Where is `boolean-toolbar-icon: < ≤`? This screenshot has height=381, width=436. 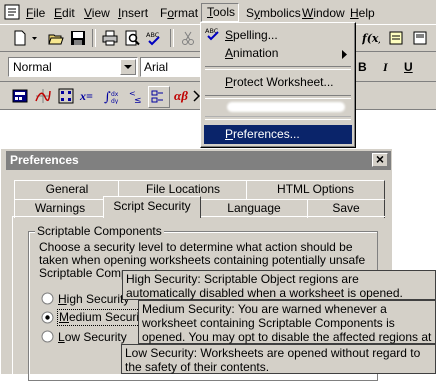 boolean-toolbar-icon: < ≤ is located at coordinates (136, 97).